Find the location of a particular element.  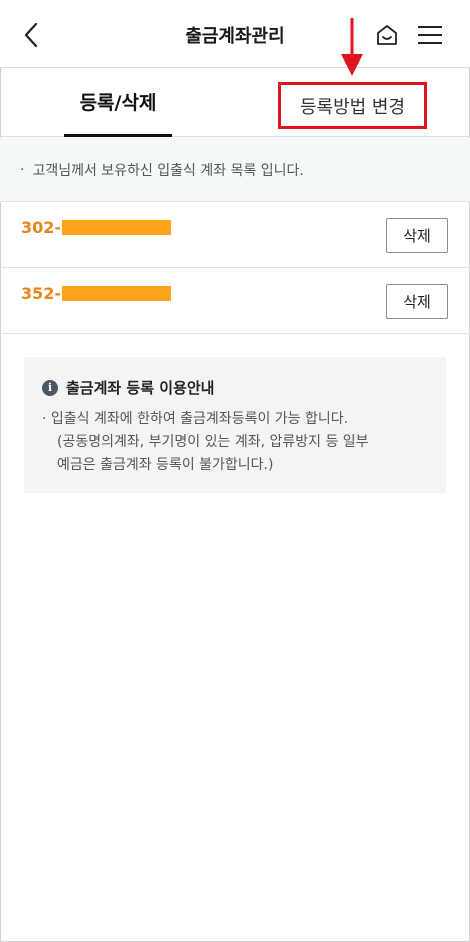

guide-title-text: 출금계좌 등록 이용안내 is located at coordinates (140, 388).